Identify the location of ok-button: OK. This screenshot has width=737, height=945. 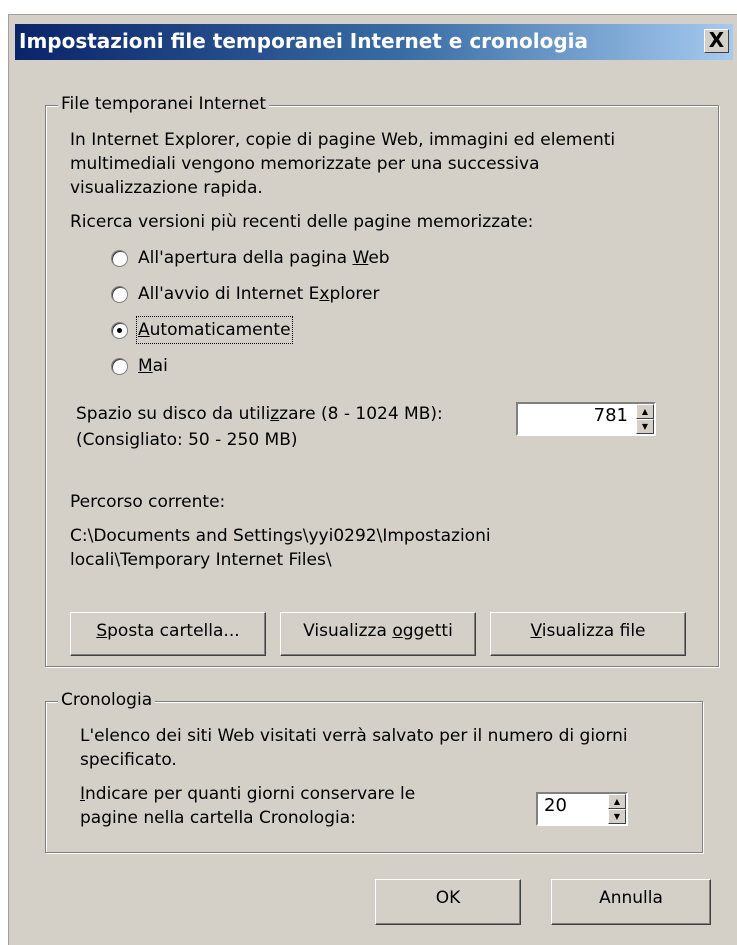
(448, 902).